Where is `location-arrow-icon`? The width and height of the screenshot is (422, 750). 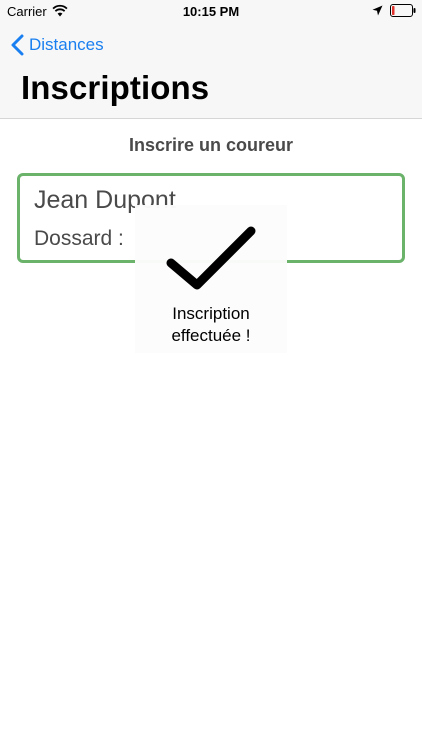
location-arrow-icon is located at coordinates (377, 10).